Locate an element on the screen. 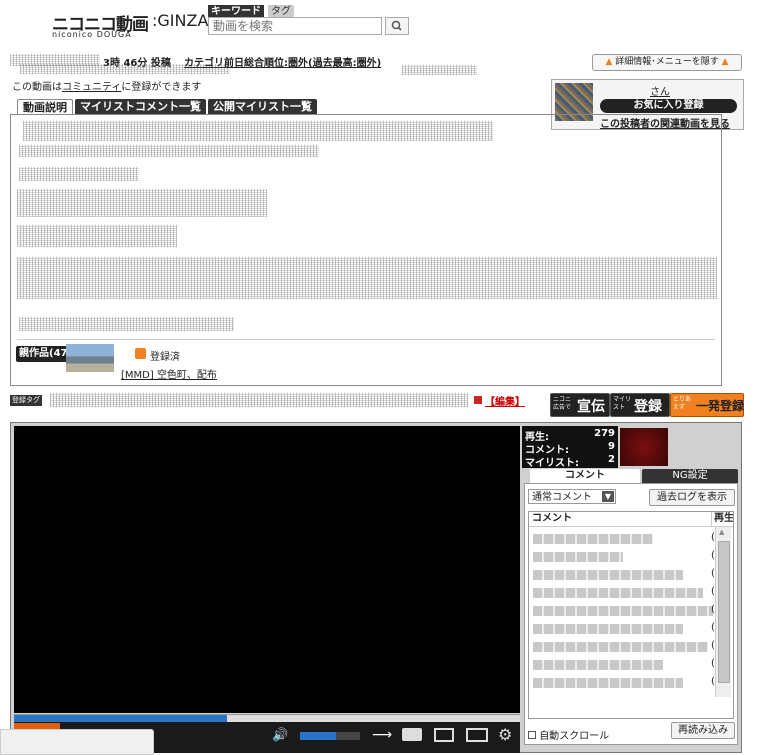 This screenshot has width=766, height=755. past-log-button: 過去ログを表示 is located at coordinates (692, 497).